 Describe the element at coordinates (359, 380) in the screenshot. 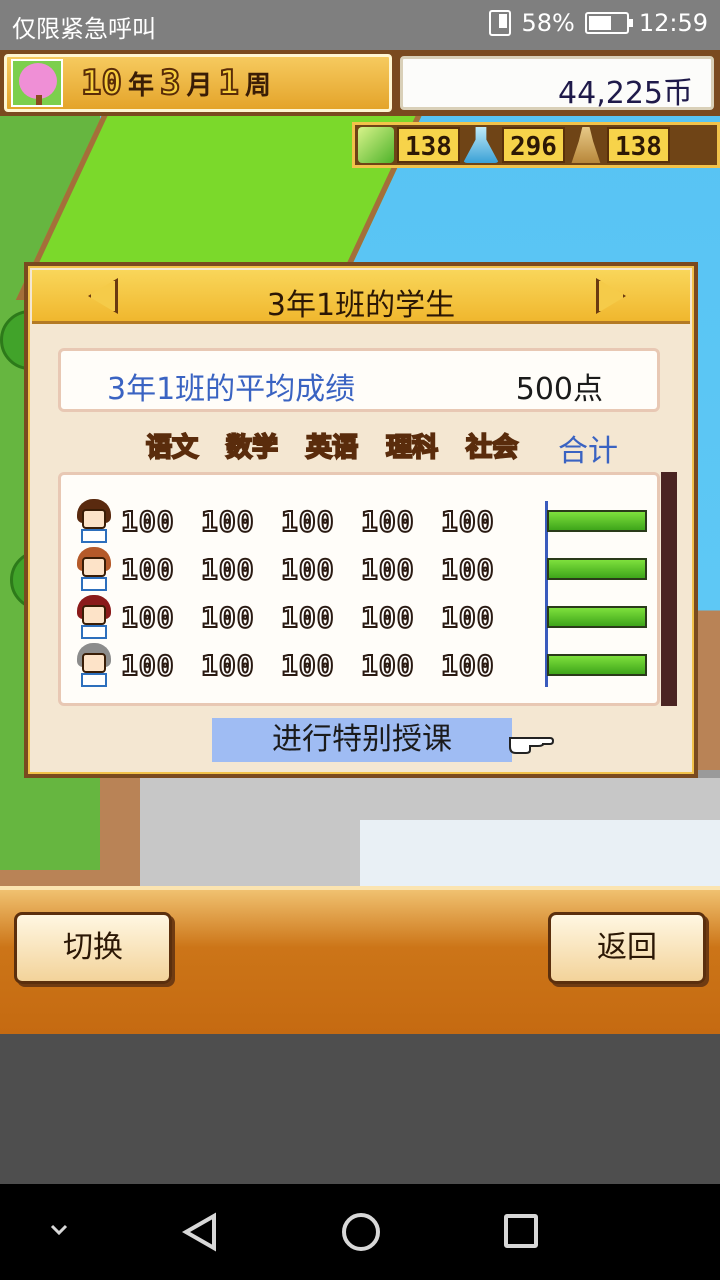

I see `average-score-box: 3年1班的平均成绩 500点` at that location.